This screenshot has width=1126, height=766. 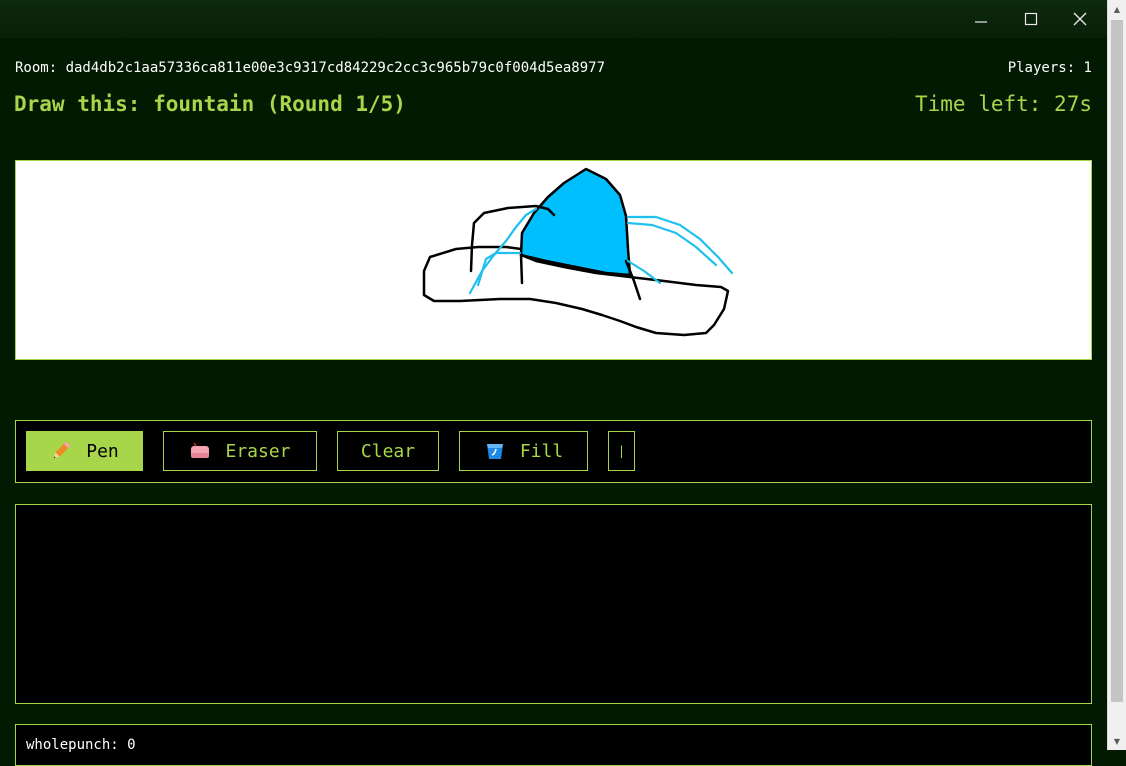 I want to click on pen-label: Pen, so click(x=102, y=451).